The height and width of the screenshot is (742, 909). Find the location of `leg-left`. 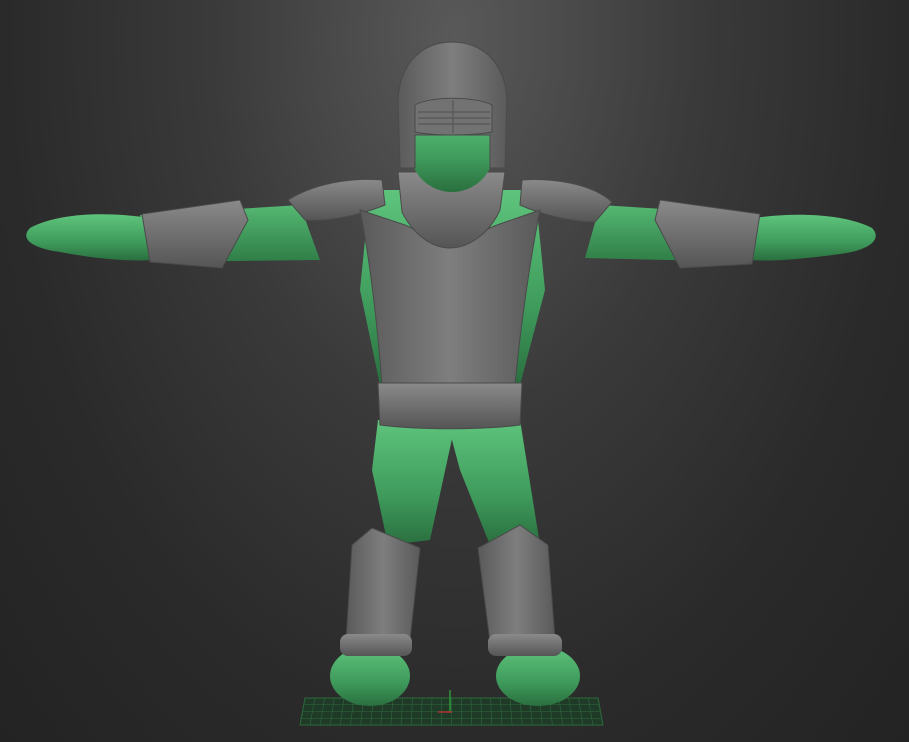

leg-left is located at coordinates (413, 482).